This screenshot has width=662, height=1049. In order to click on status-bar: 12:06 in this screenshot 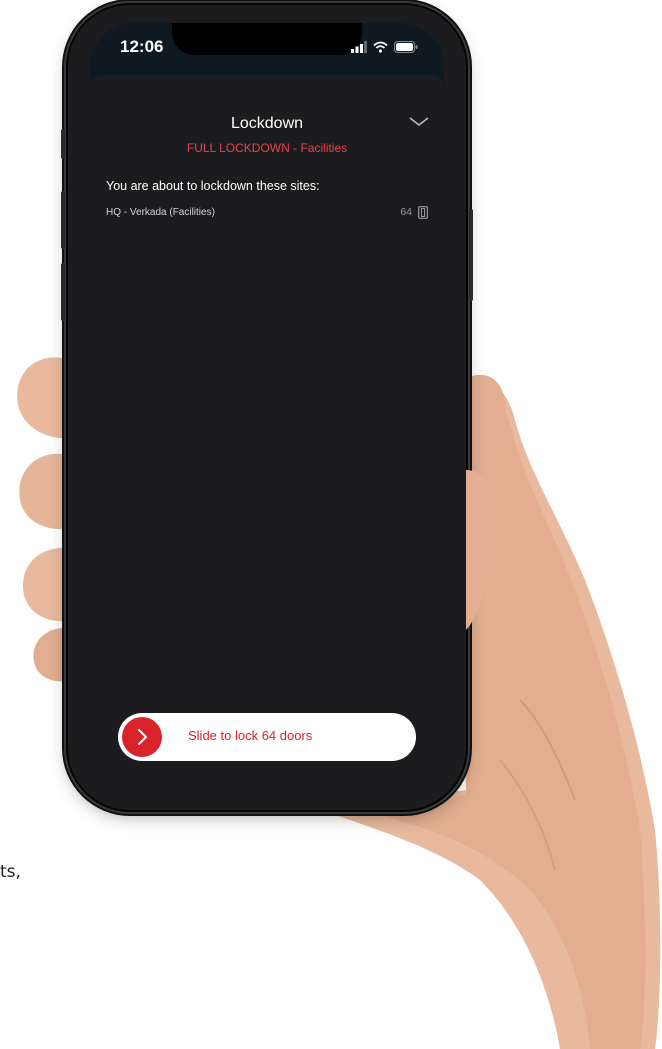, I will do `click(267, 49)`.